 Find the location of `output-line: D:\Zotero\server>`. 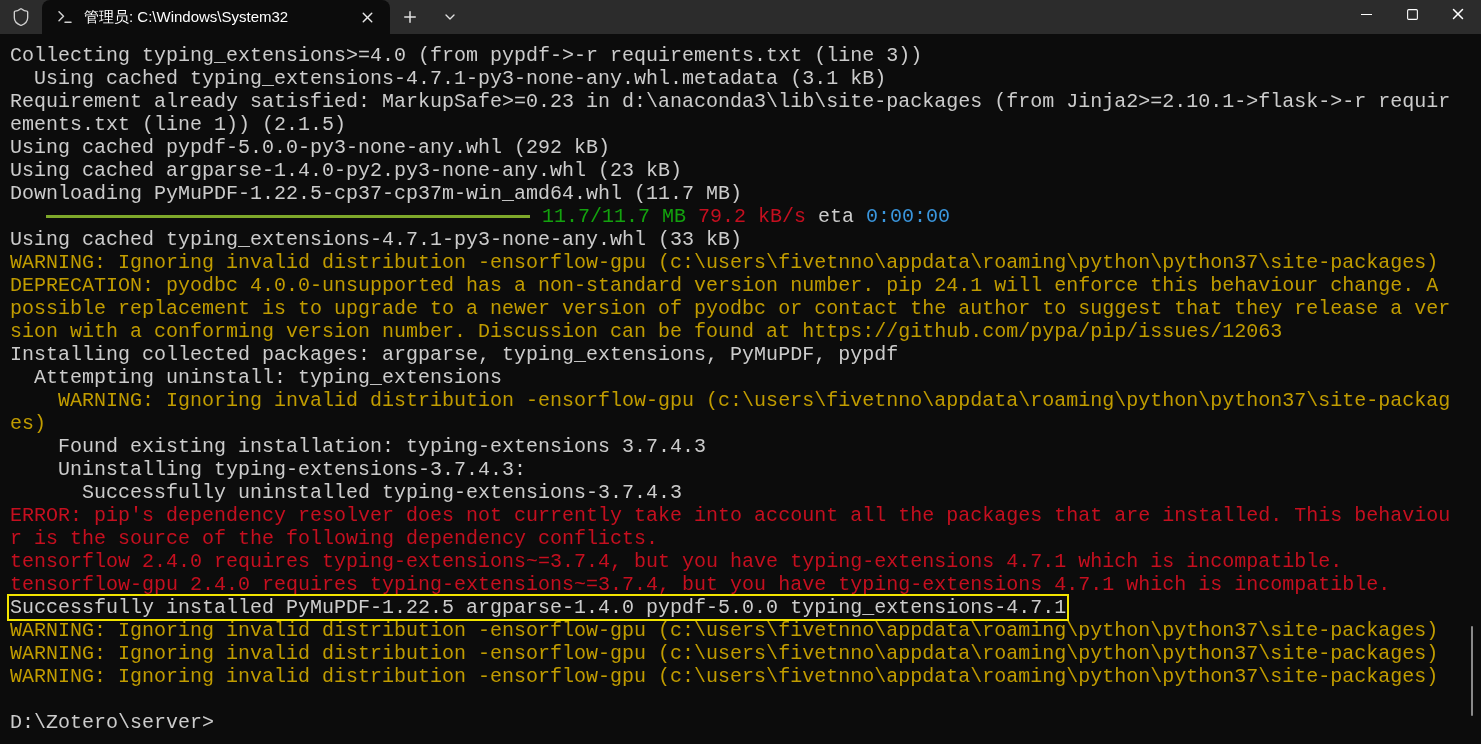

output-line: D:\Zotero\server> is located at coordinates (112, 722).